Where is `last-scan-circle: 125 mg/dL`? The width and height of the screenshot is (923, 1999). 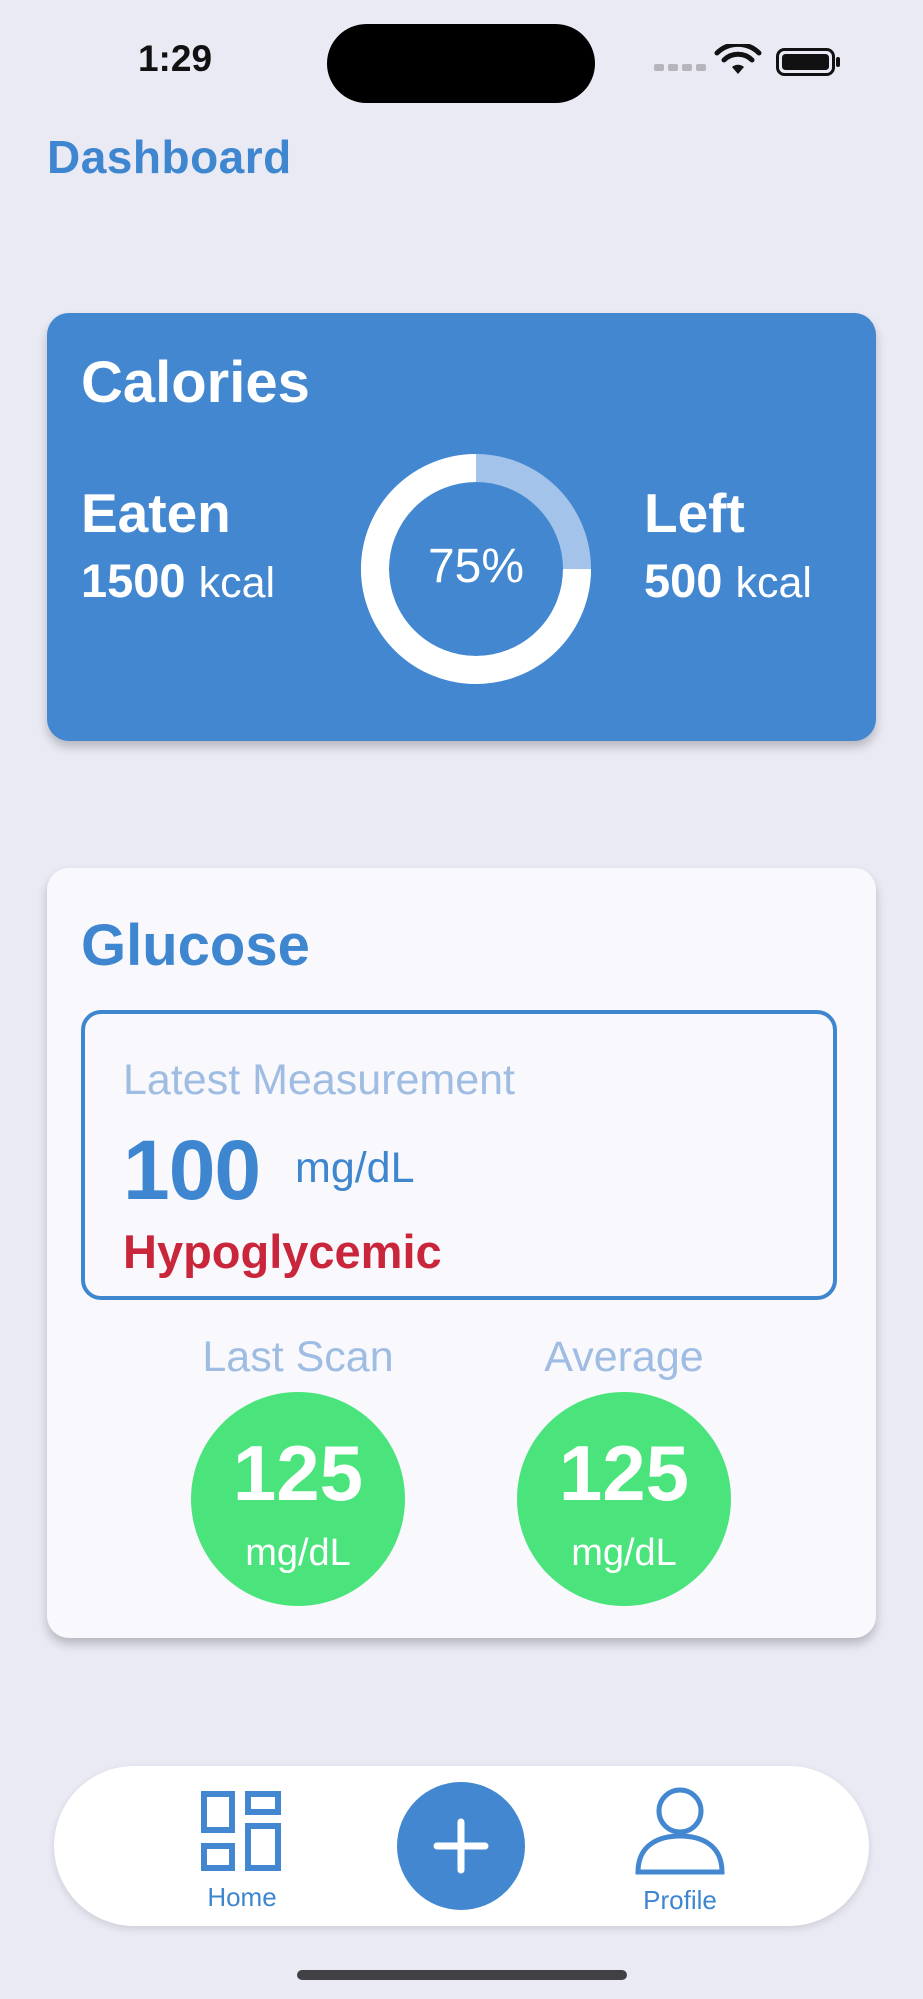 last-scan-circle: 125 mg/dL is located at coordinates (298, 1499).